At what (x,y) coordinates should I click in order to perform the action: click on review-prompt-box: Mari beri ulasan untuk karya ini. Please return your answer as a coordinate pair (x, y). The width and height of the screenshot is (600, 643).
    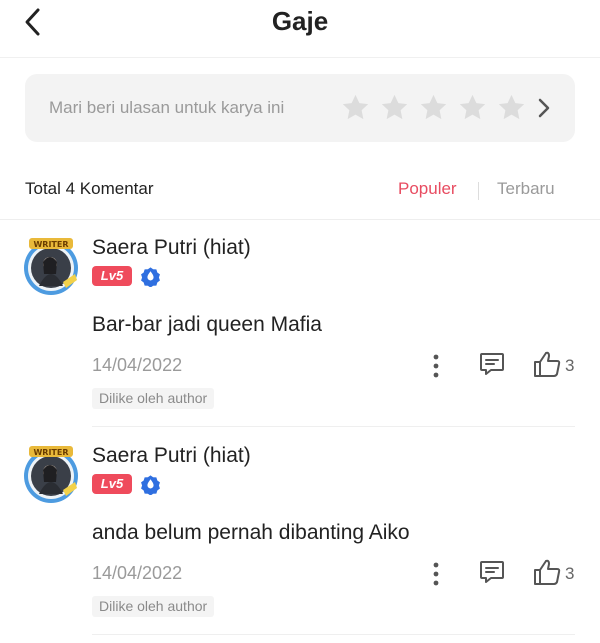
    Looking at the image, I should click on (300, 108).